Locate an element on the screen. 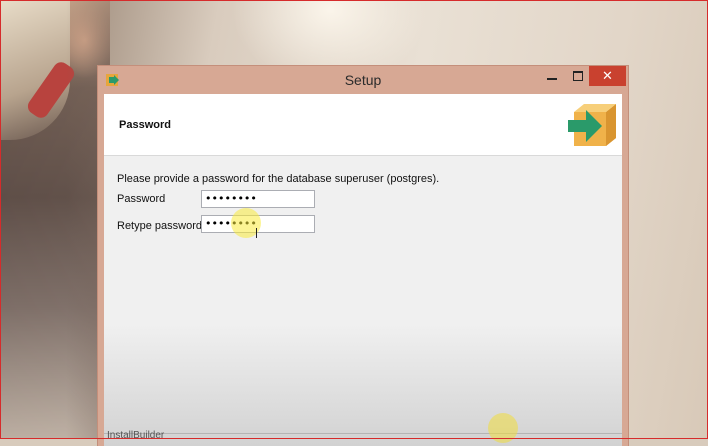  close-icon: ✕ is located at coordinates (607, 75).